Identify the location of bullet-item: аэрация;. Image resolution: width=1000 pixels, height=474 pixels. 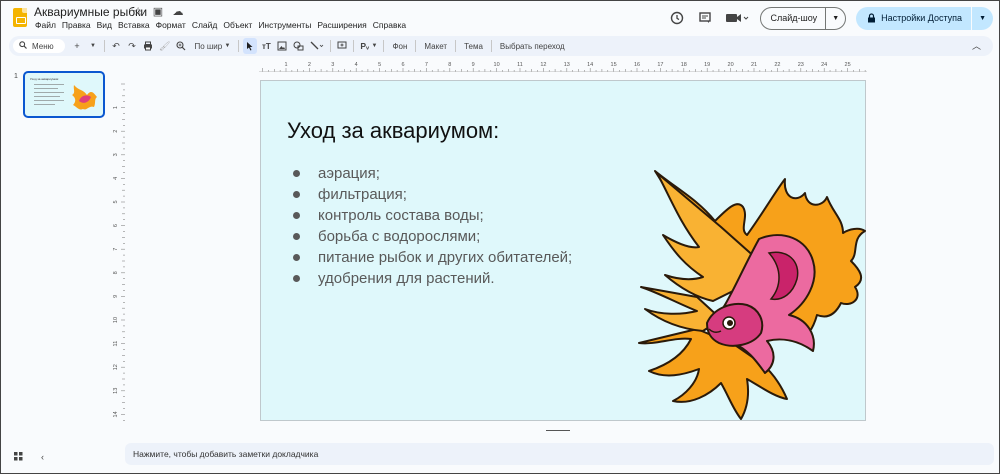
(432, 173).